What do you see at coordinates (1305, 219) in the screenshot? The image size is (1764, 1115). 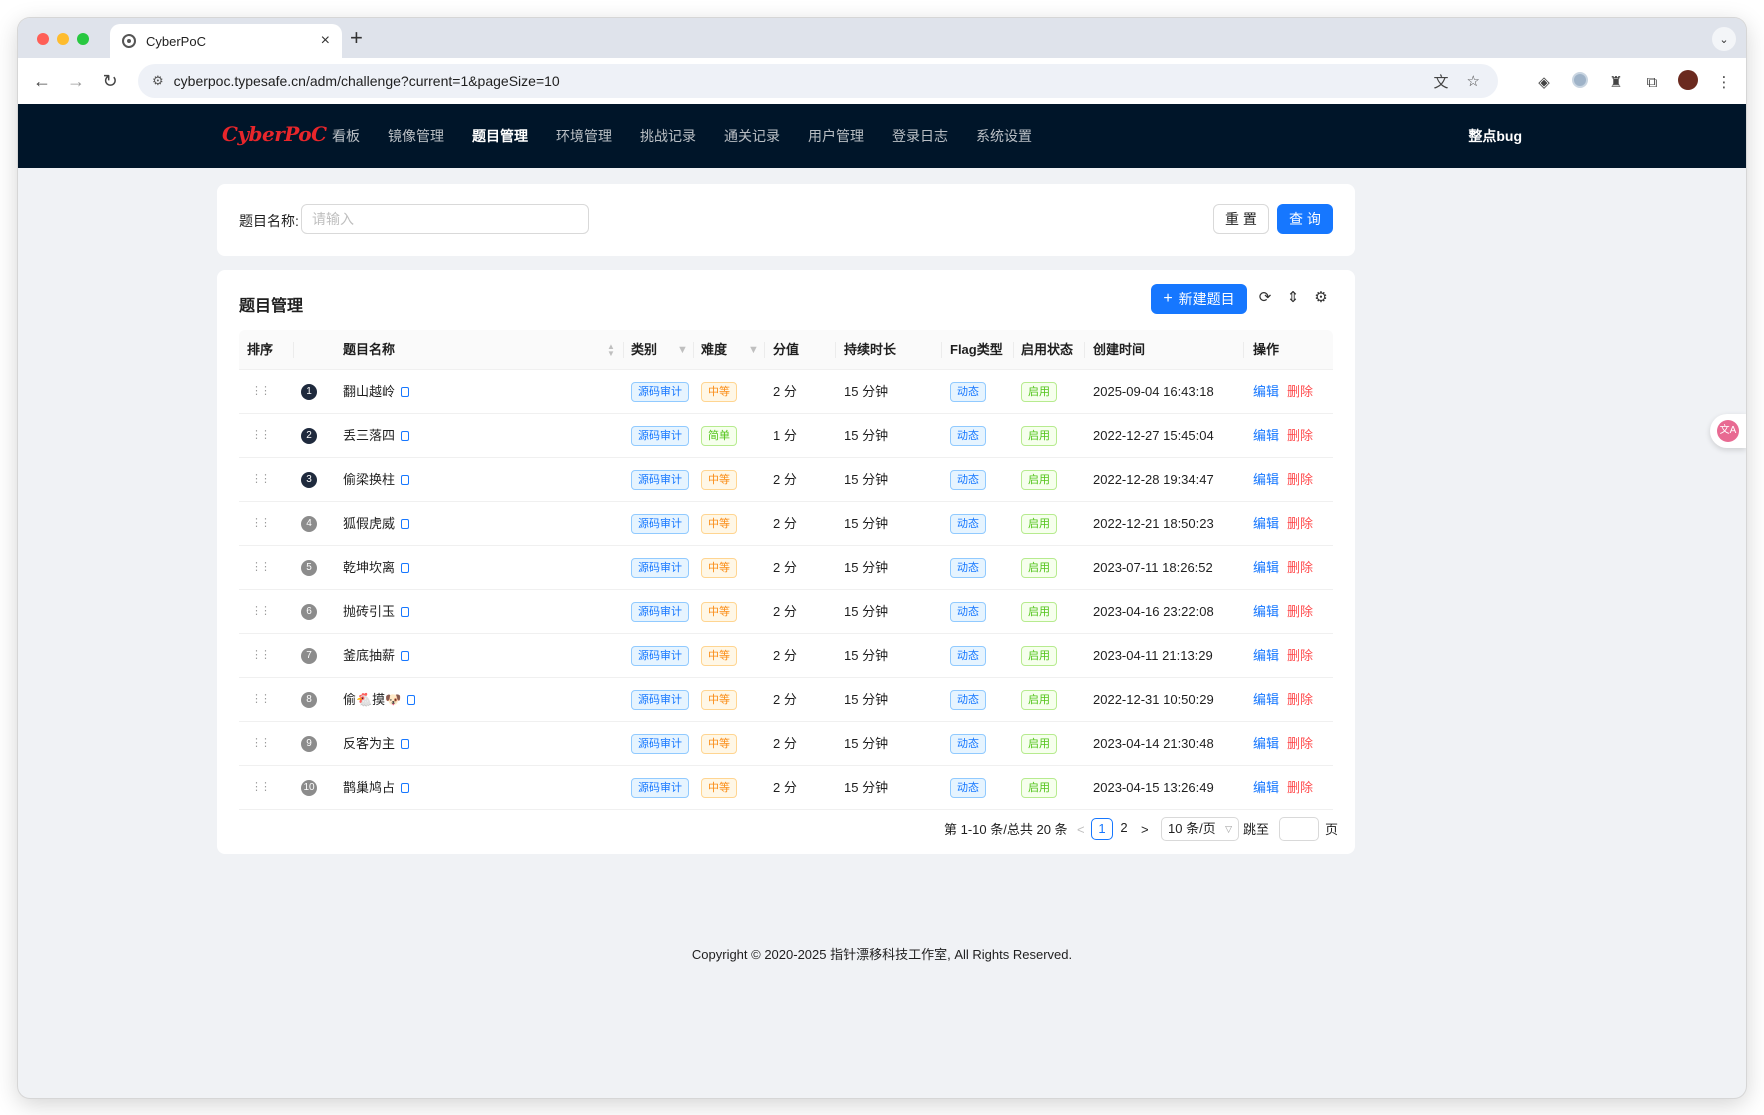 I see `query-button: 查 询` at bounding box center [1305, 219].